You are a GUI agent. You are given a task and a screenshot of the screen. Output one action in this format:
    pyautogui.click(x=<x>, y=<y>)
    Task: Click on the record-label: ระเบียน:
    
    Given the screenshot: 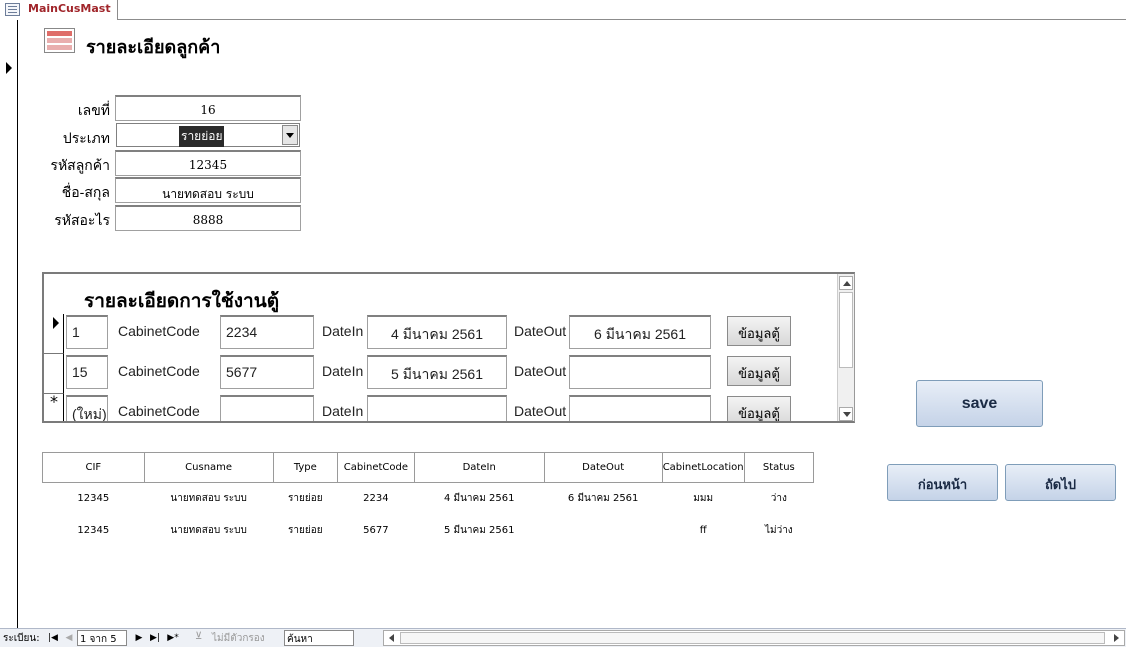 What is the action you would take?
    pyautogui.click(x=21, y=638)
    